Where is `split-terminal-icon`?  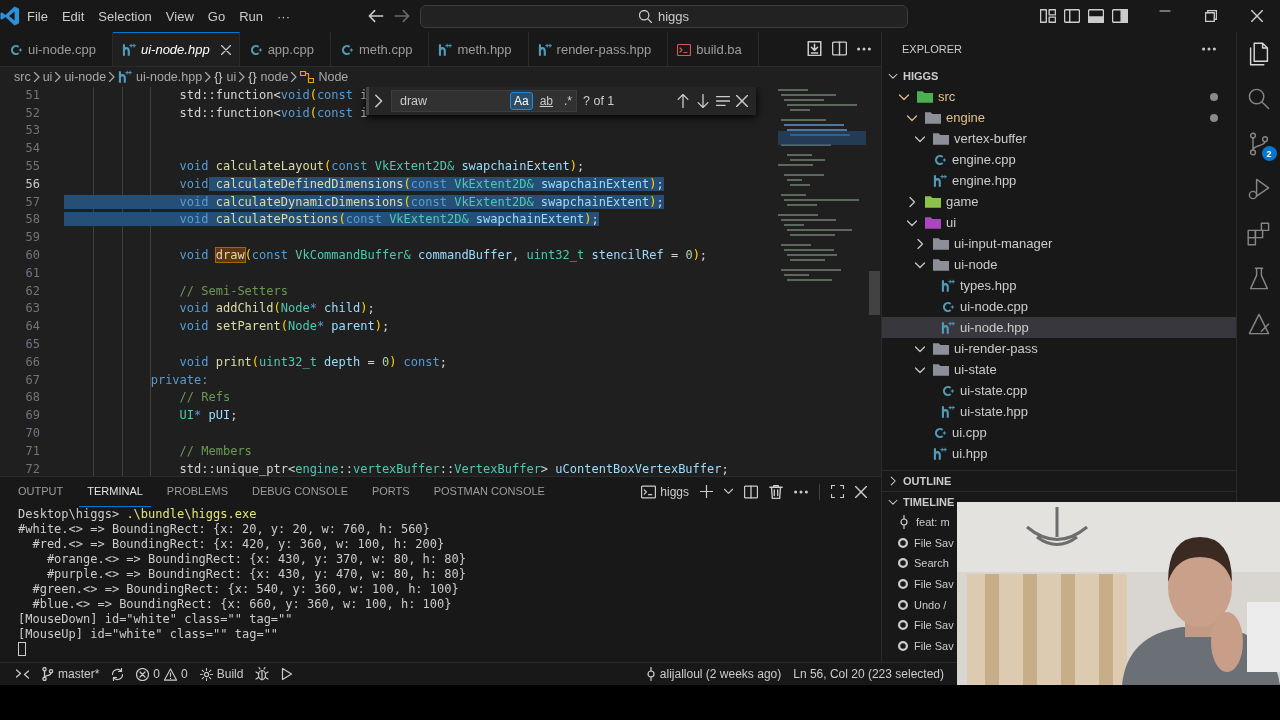 split-terminal-icon is located at coordinates (751, 491).